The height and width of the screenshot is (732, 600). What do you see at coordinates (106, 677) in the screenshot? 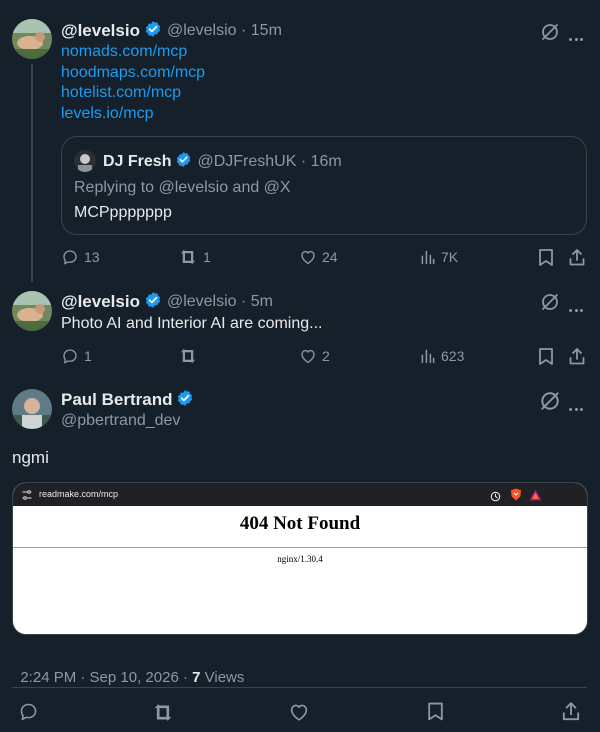
I see `tweet-timestamp: 2:24 PM · Sep 10, 2026 ·` at bounding box center [106, 677].